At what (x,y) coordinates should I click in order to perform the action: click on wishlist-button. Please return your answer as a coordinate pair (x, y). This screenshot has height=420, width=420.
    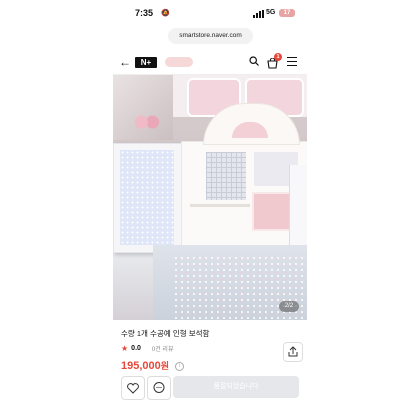
    Looking at the image, I should click on (133, 388).